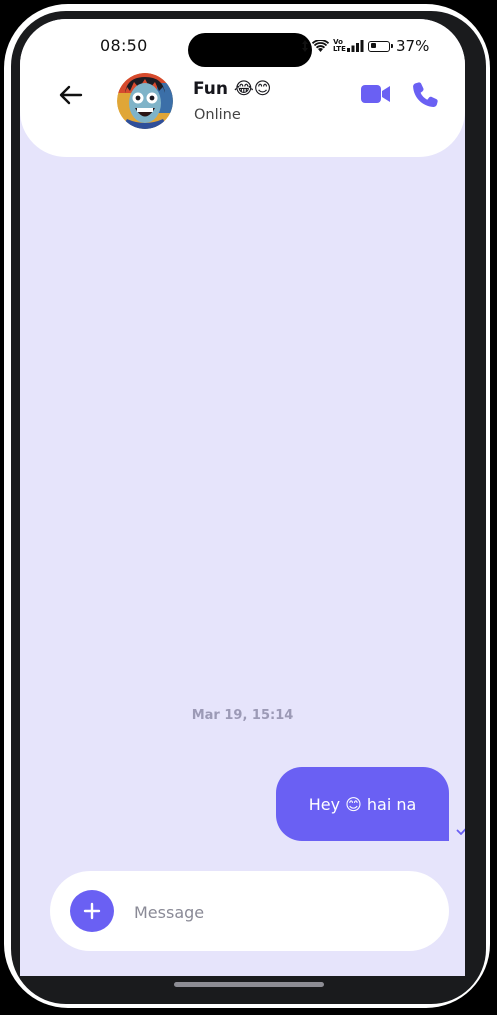  I want to click on phone-icon, so click(425, 95).